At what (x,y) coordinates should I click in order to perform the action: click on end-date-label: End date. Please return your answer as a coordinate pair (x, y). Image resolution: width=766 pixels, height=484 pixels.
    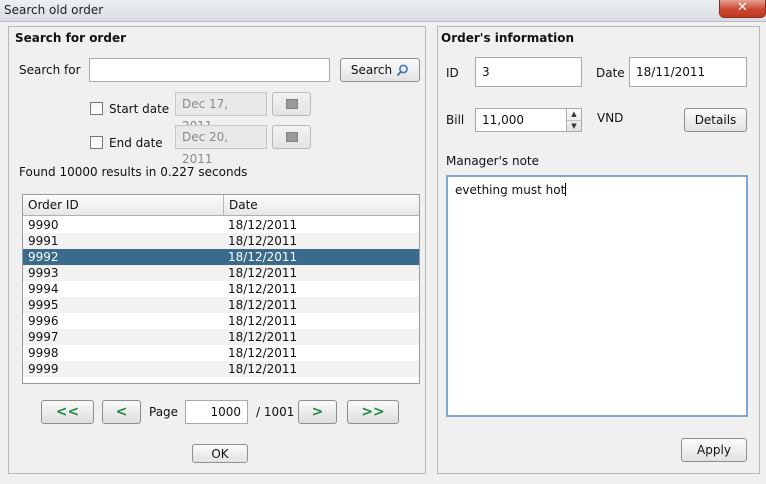
    Looking at the image, I should click on (136, 143).